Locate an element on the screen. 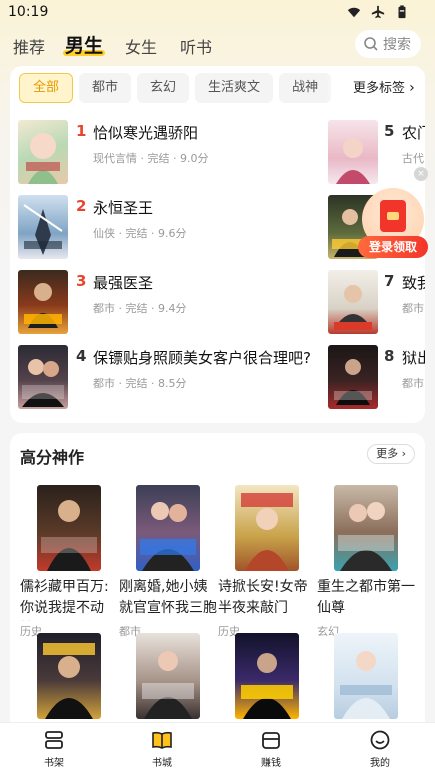 The height and width of the screenshot is (773, 435). tab-bookstore: 书城 is located at coordinates (162, 749).